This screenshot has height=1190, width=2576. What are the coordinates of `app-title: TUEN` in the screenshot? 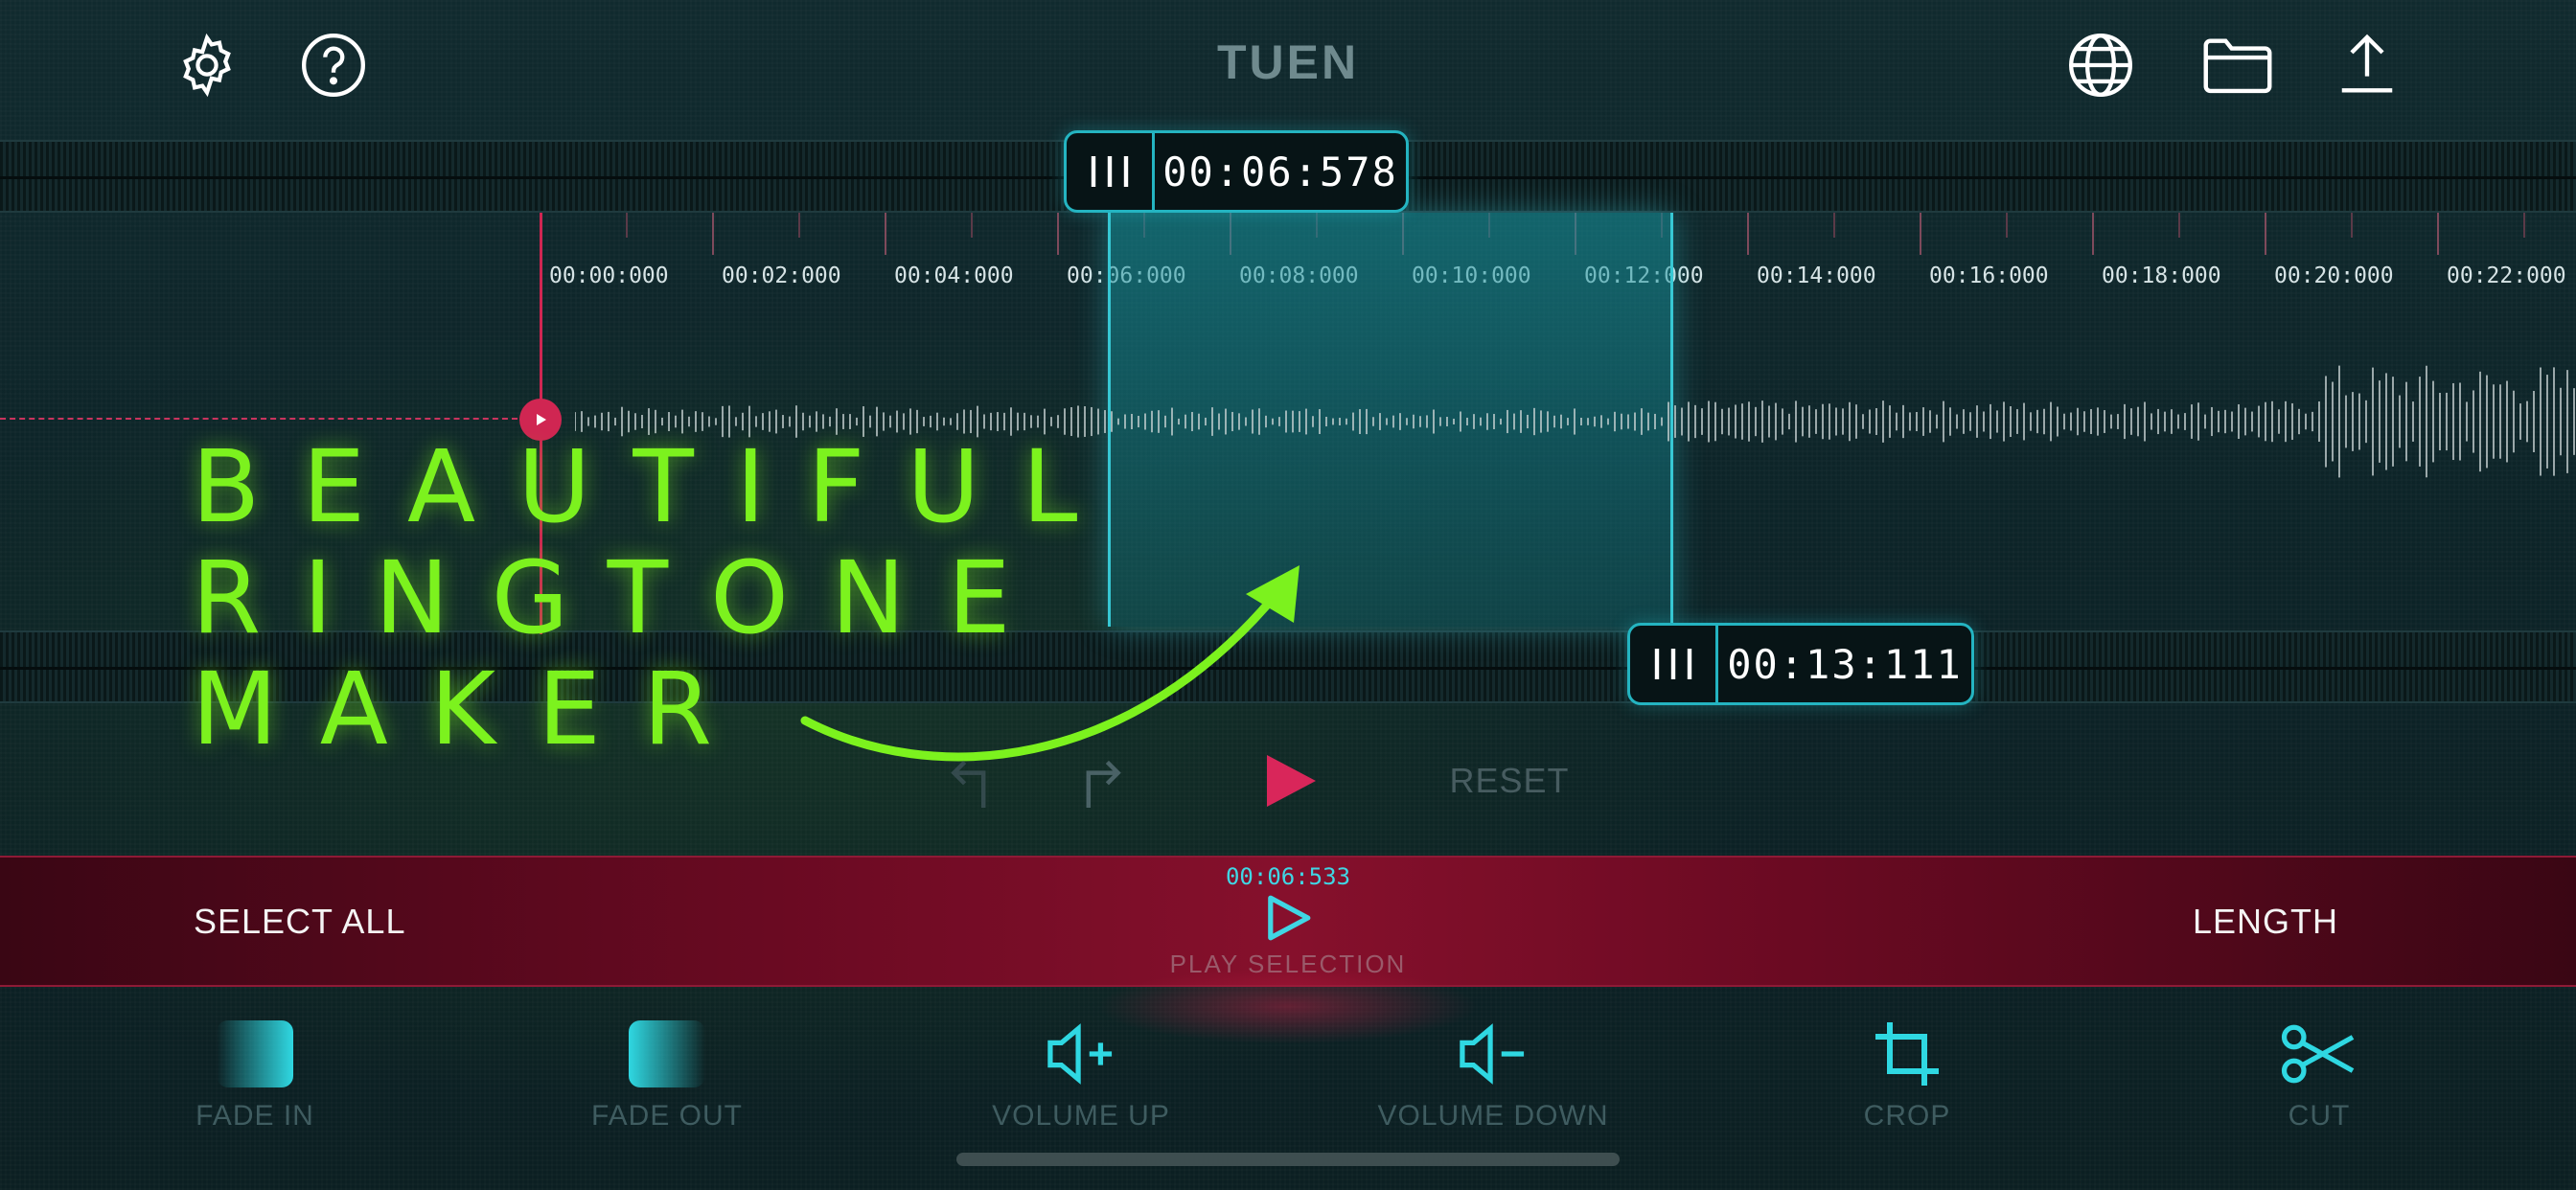 It's located at (1288, 62).